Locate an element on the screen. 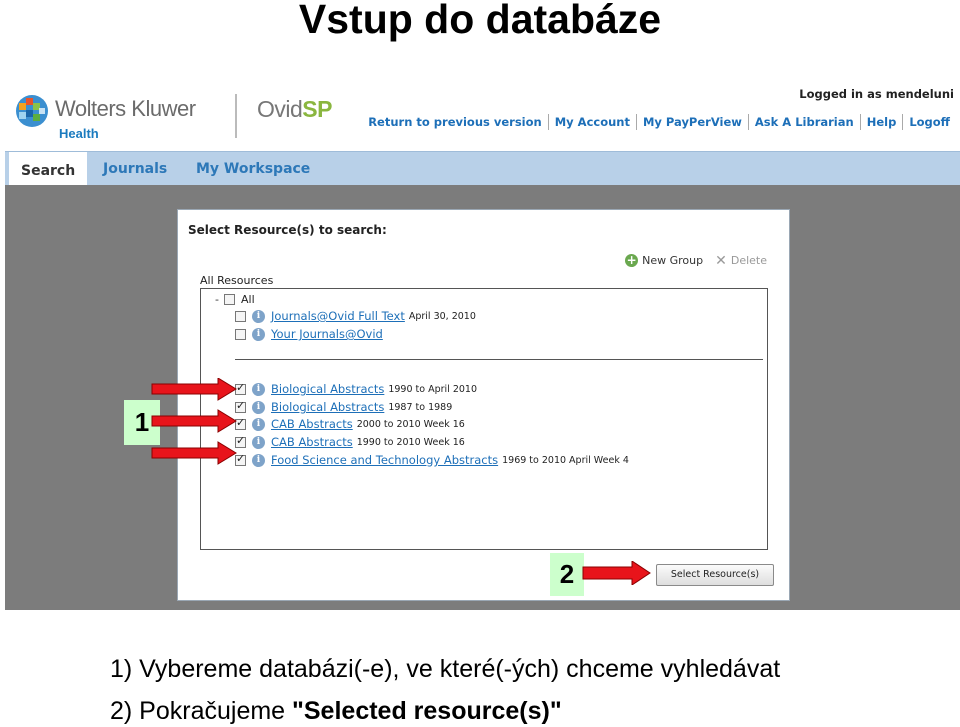  product-suffix: SP is located at coordinates (317, 109).